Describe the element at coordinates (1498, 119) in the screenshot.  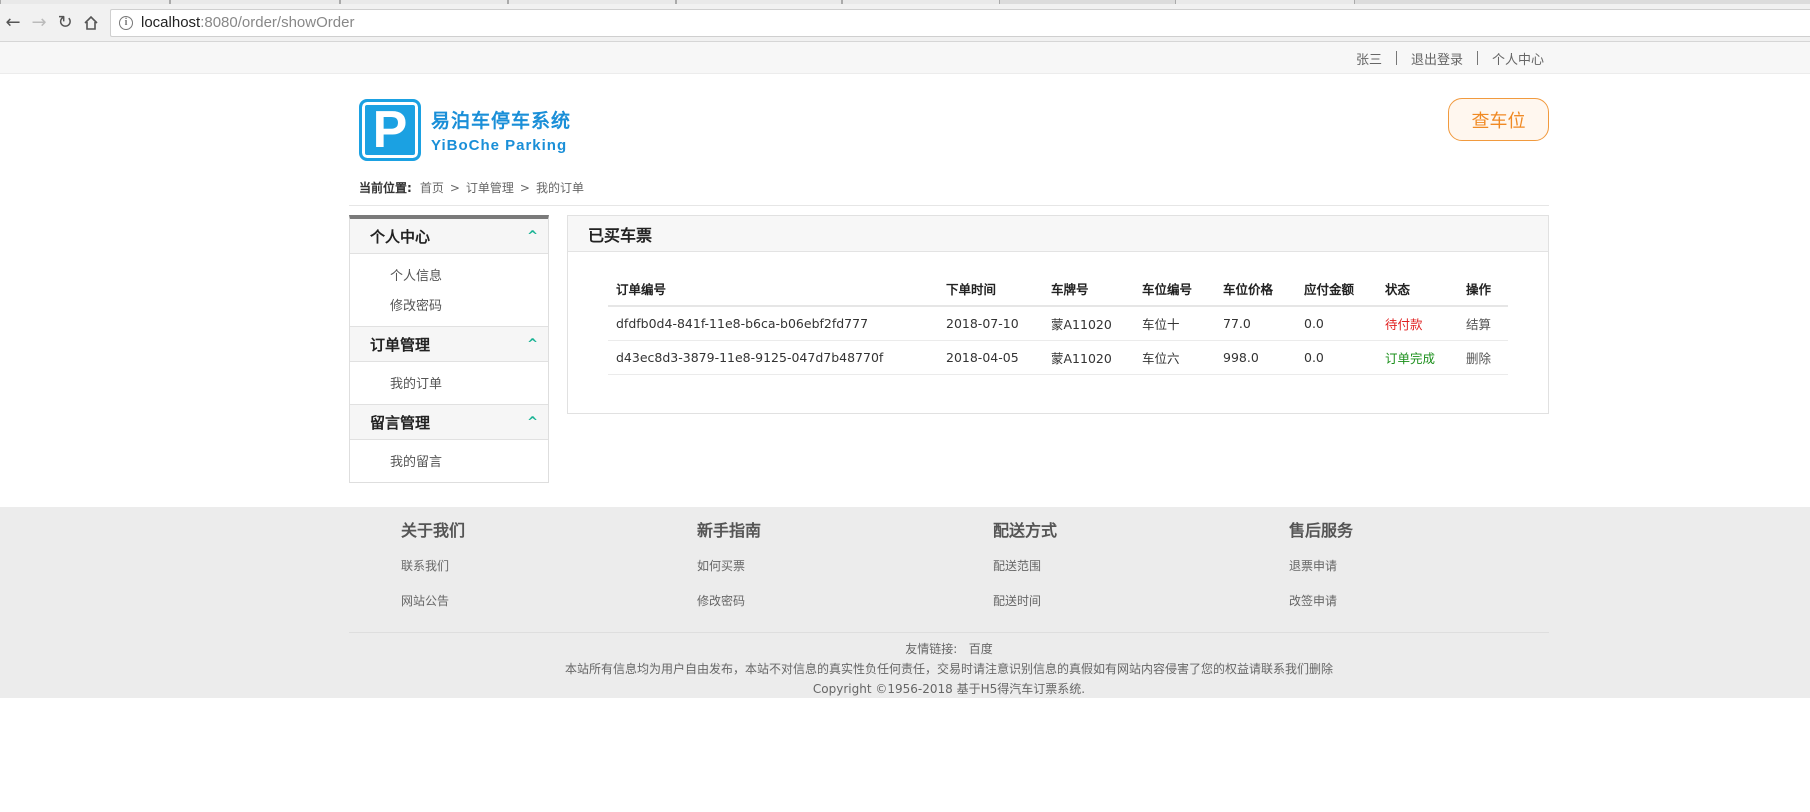
I see `find-parking-button: 查车位` at that location.